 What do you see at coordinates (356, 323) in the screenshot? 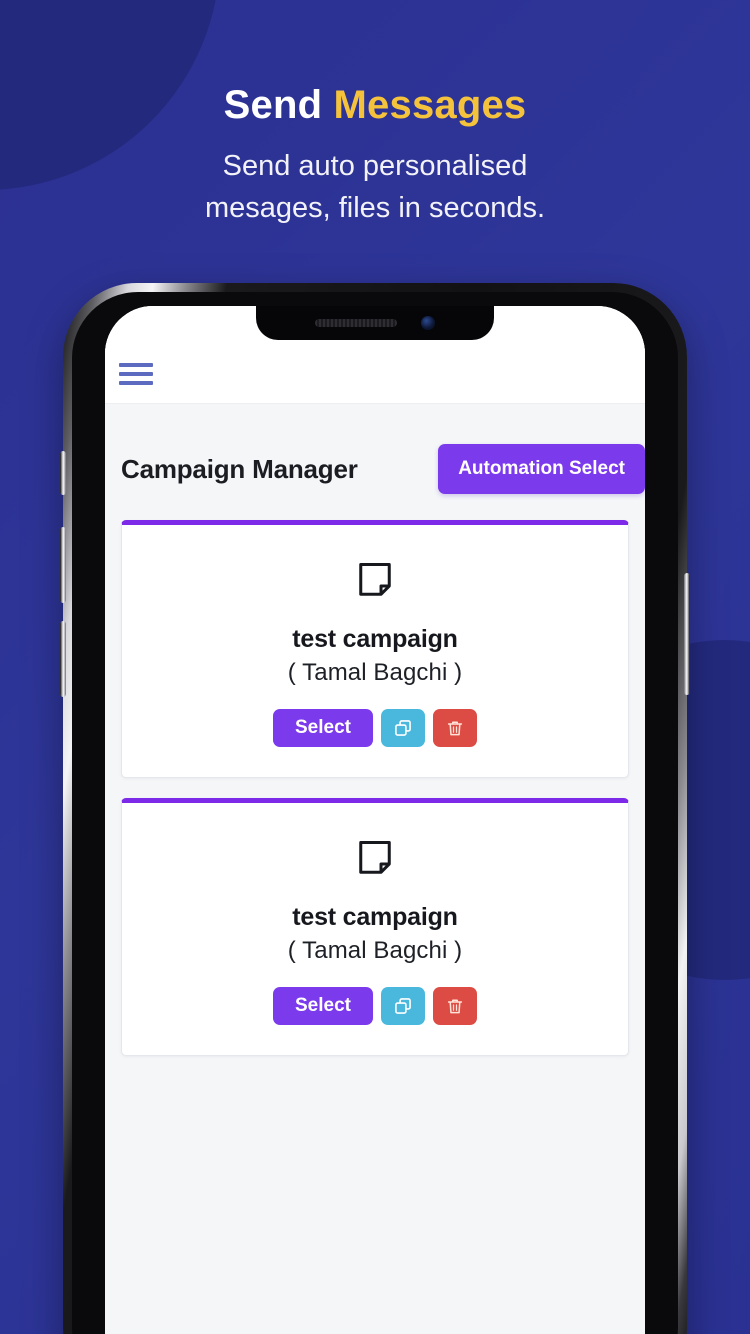
I see `earpiece-speaker-icon` at bounding box center [356, 323].